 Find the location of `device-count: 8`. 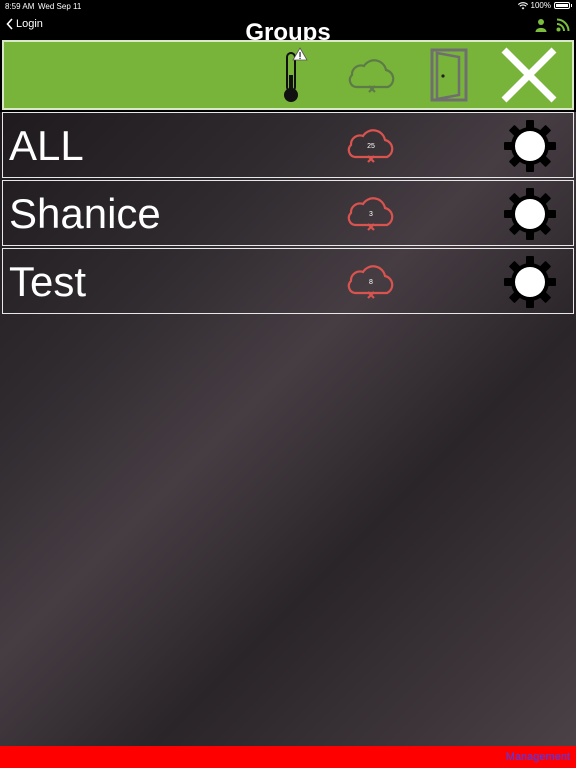

device-count: 8 is located at coordinates (371, 282).